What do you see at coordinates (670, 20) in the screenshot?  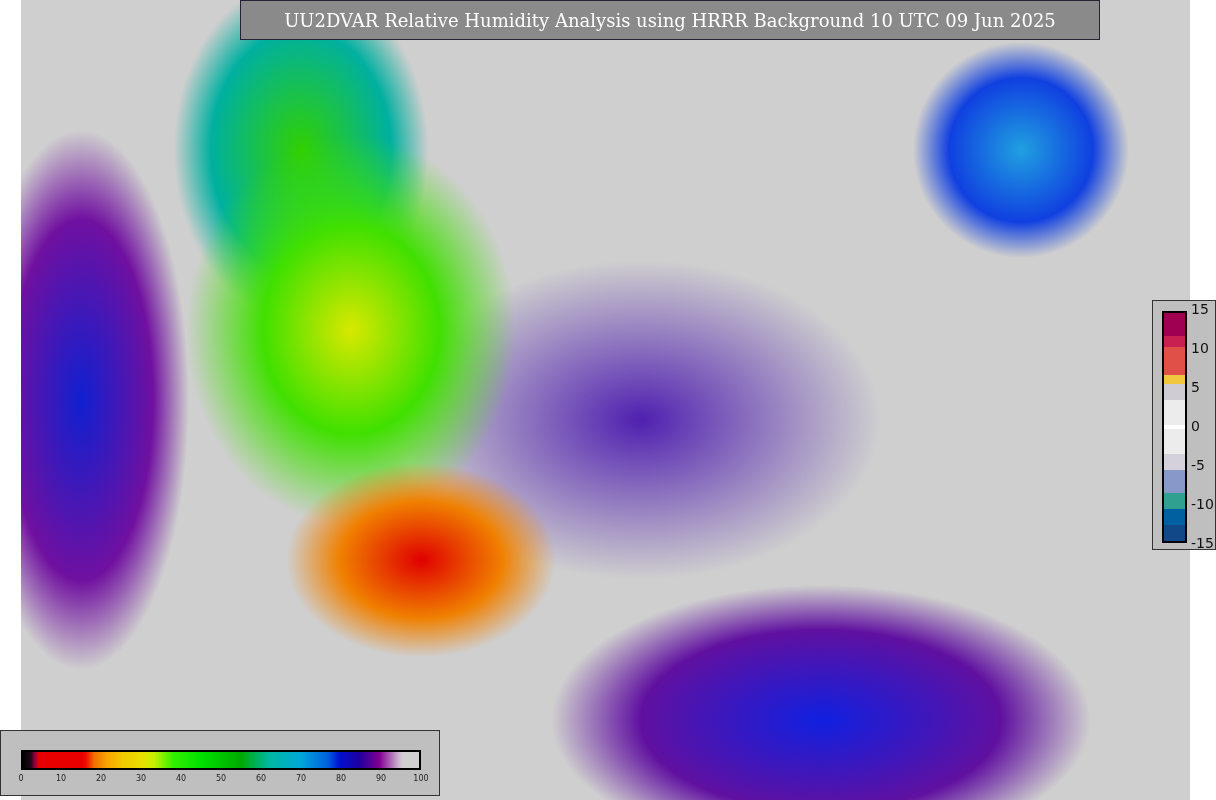 I see `map-title: UU2DVAR Relative Humidity Analysis using HRRR Background 10 UTC 09 Jun 2025` at bounding box center [670, 20].